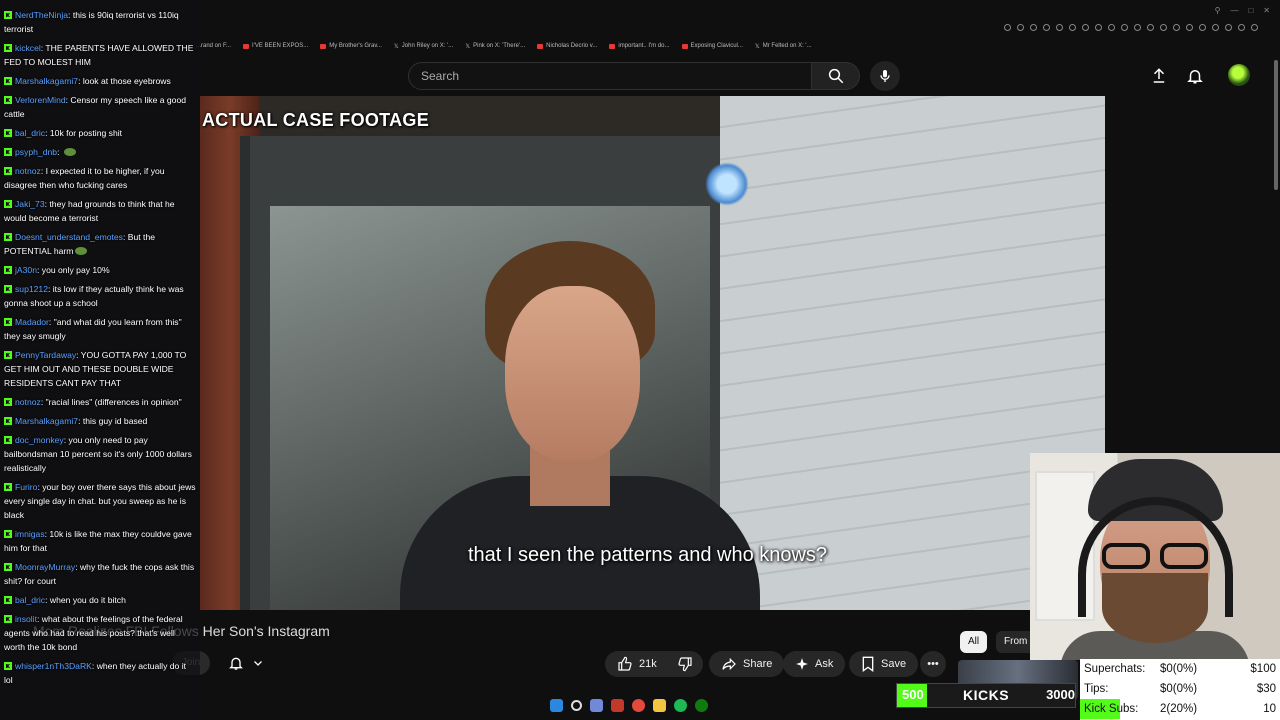 The width and height of the screenshot is (1280, 720). What do you see at coordinates (1159, 76) in the screenshot?
I see `create-button` at bounding box center [1159, 76].